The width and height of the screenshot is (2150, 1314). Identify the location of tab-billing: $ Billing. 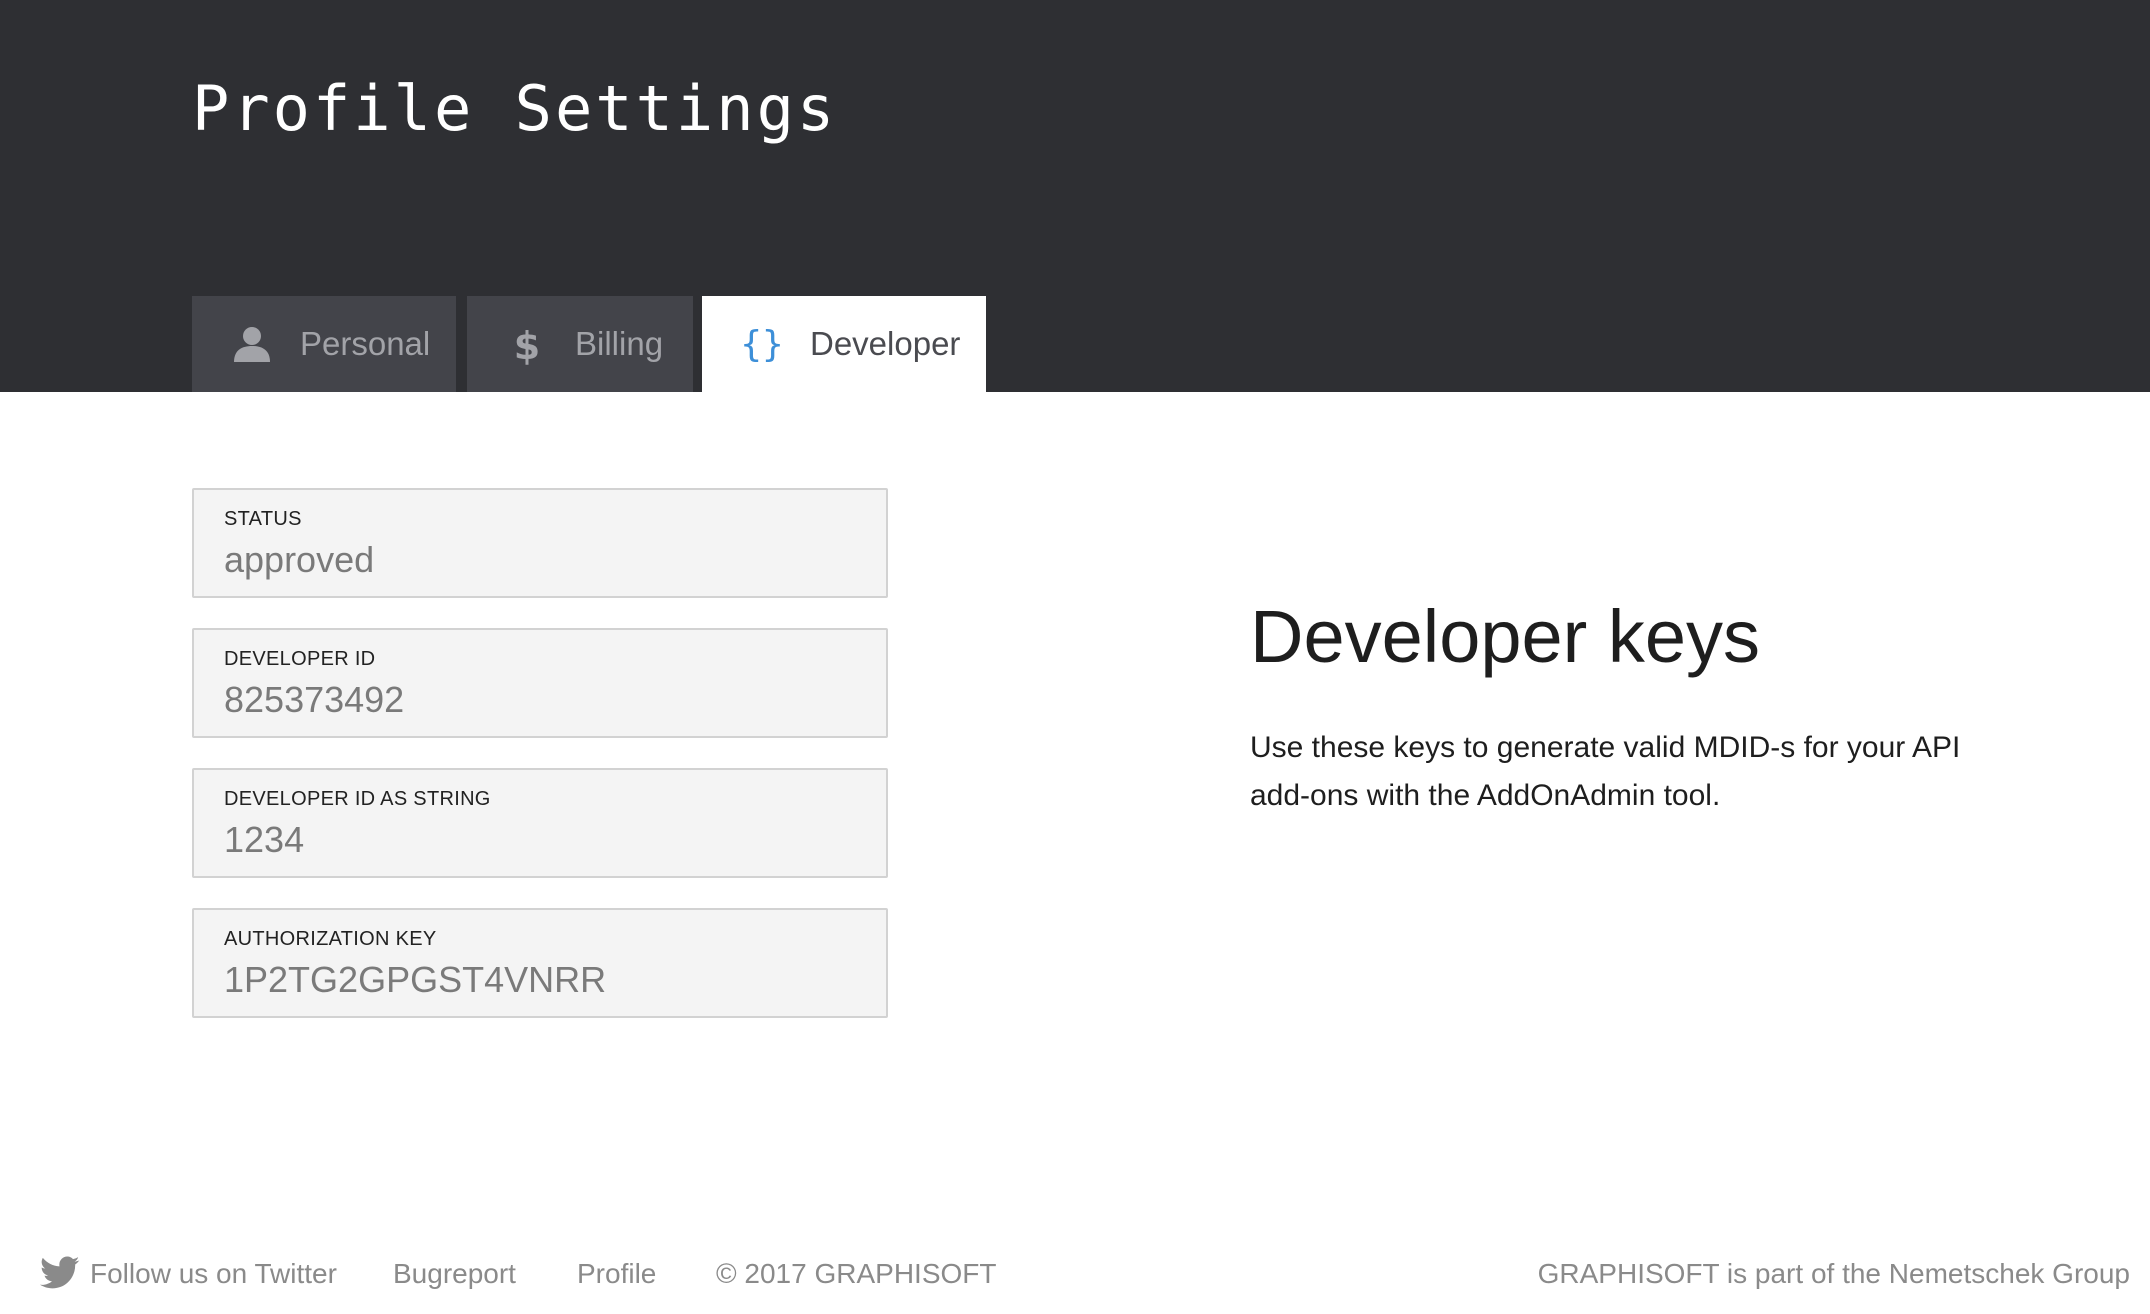
(580, 344).